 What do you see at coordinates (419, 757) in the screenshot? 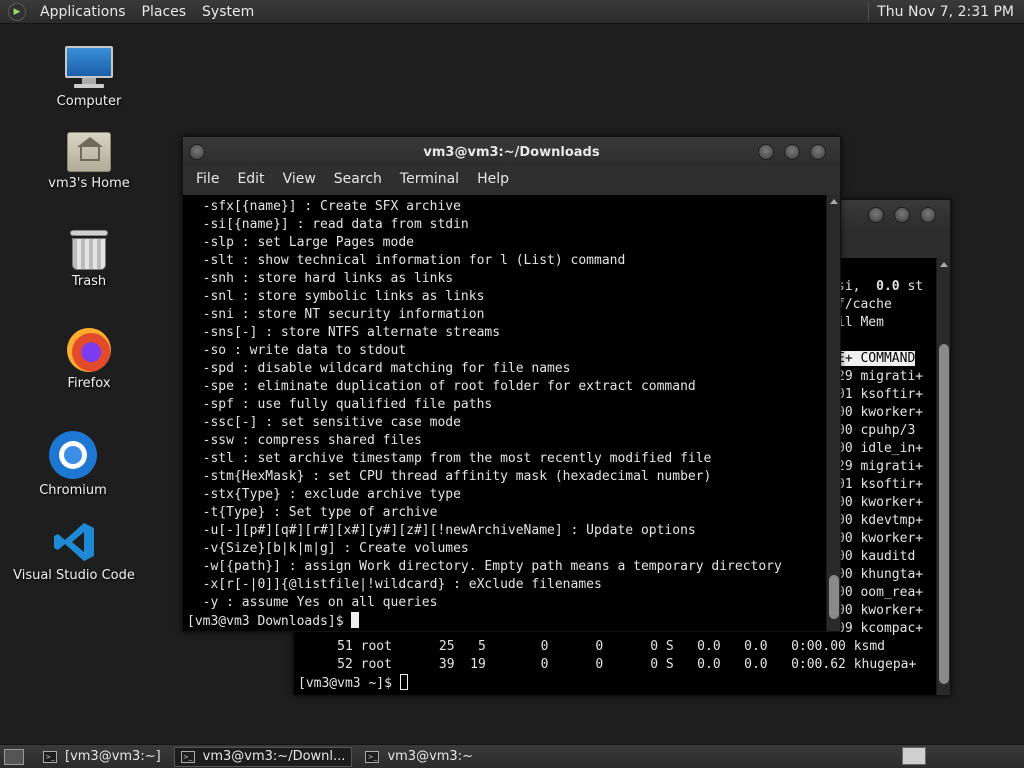
I see `taskbar-item-terminal-3: >_ vm3@vm3:~` at bounding box center [419, 757].